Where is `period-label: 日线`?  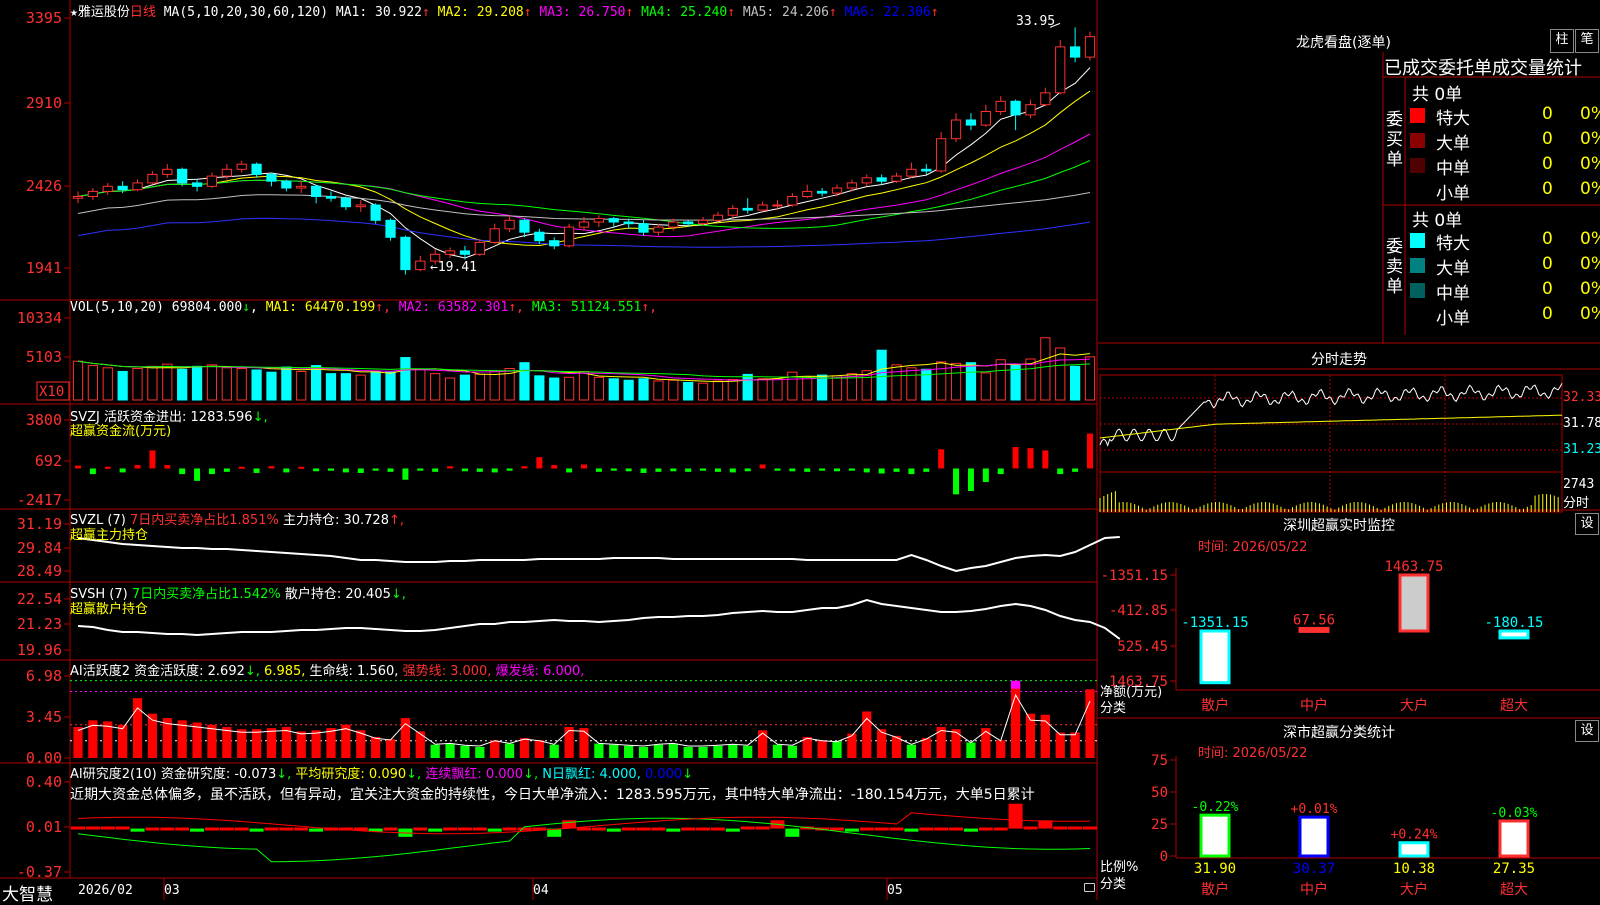
period-label: 日线 is located at coordinates (143, 12).